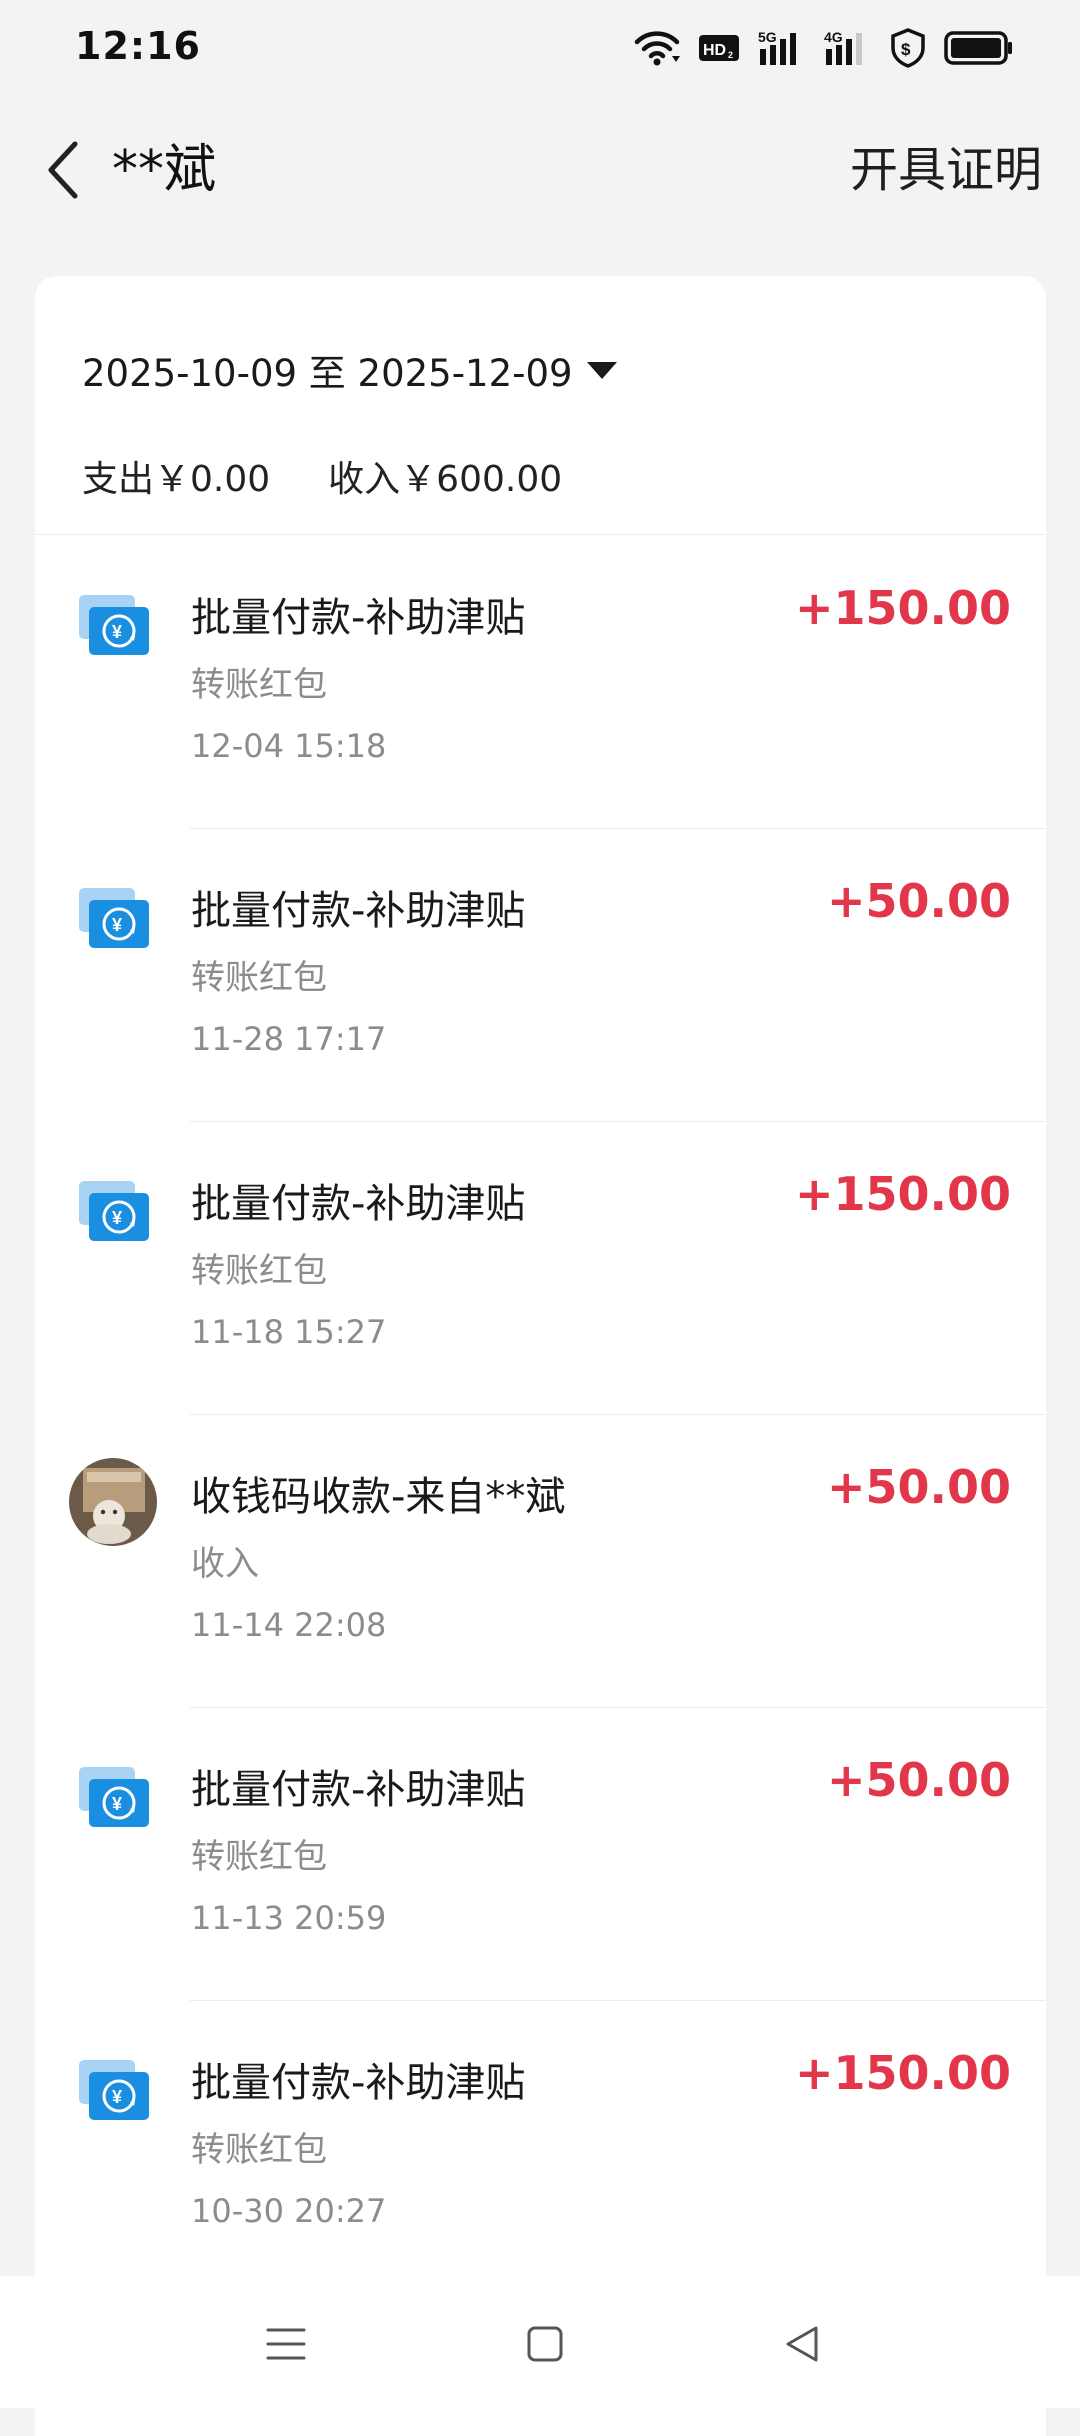 This screenshot has height=2436, width=1080. I want to click on back-button, so click(63, 170).